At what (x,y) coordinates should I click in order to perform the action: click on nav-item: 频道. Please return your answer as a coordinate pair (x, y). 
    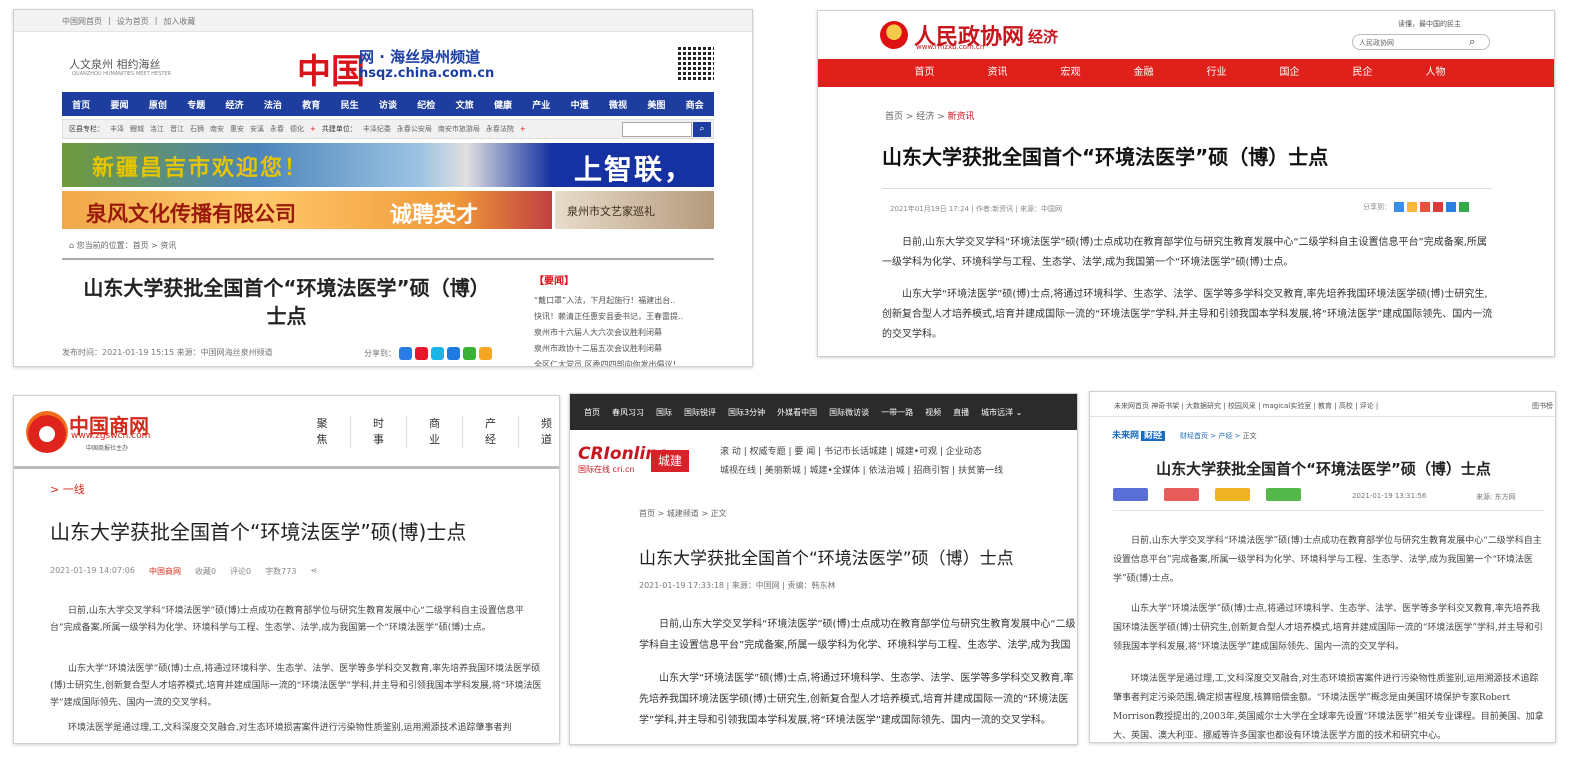
    Looking at the image, I should click on (538, 432).